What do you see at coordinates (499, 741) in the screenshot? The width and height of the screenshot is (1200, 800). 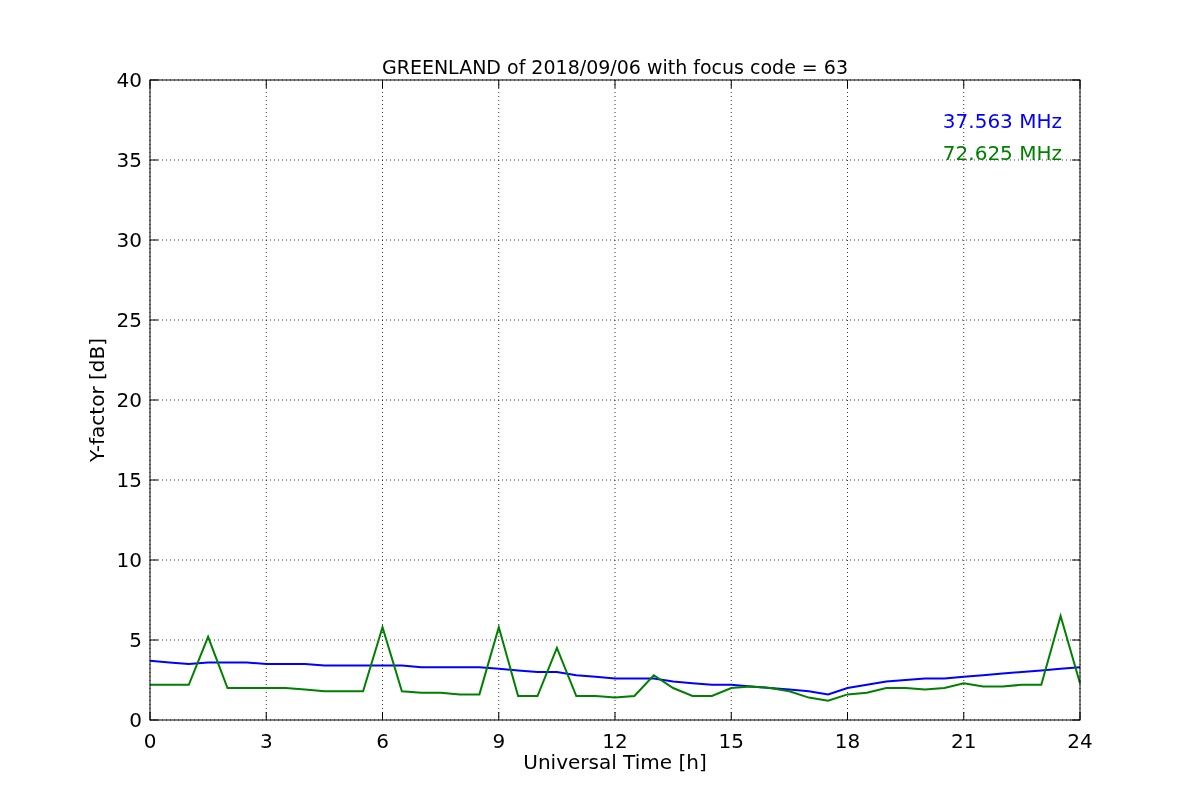 I see `tick-label: 9` at bounding box center [499, 741].